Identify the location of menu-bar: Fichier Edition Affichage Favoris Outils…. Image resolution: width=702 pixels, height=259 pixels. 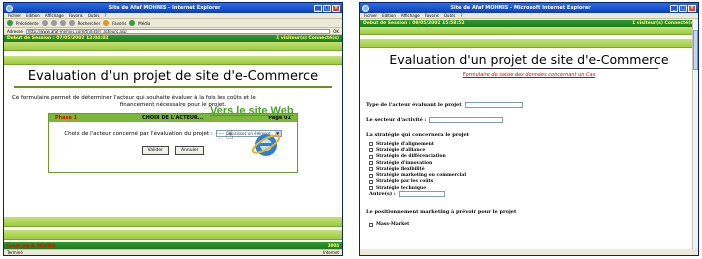
(529, 16).